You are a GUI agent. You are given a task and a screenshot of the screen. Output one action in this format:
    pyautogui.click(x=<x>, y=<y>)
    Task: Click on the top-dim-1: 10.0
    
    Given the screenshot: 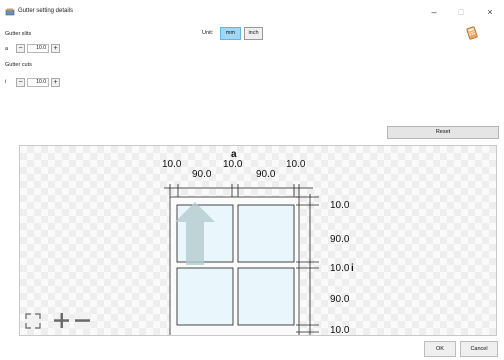 What is the action you would take?
    pyautogui.click(x=172, y=164)
    